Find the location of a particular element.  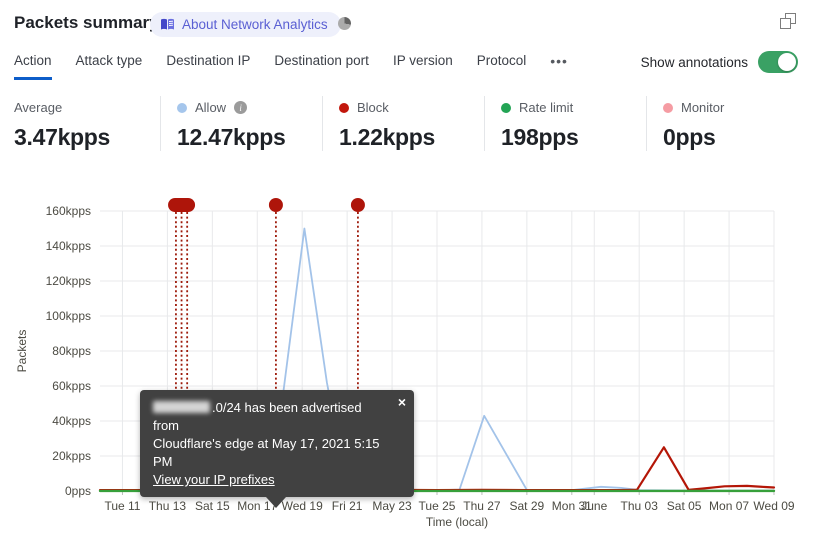

tooltip-arrow is located at coordinates (276, 502).